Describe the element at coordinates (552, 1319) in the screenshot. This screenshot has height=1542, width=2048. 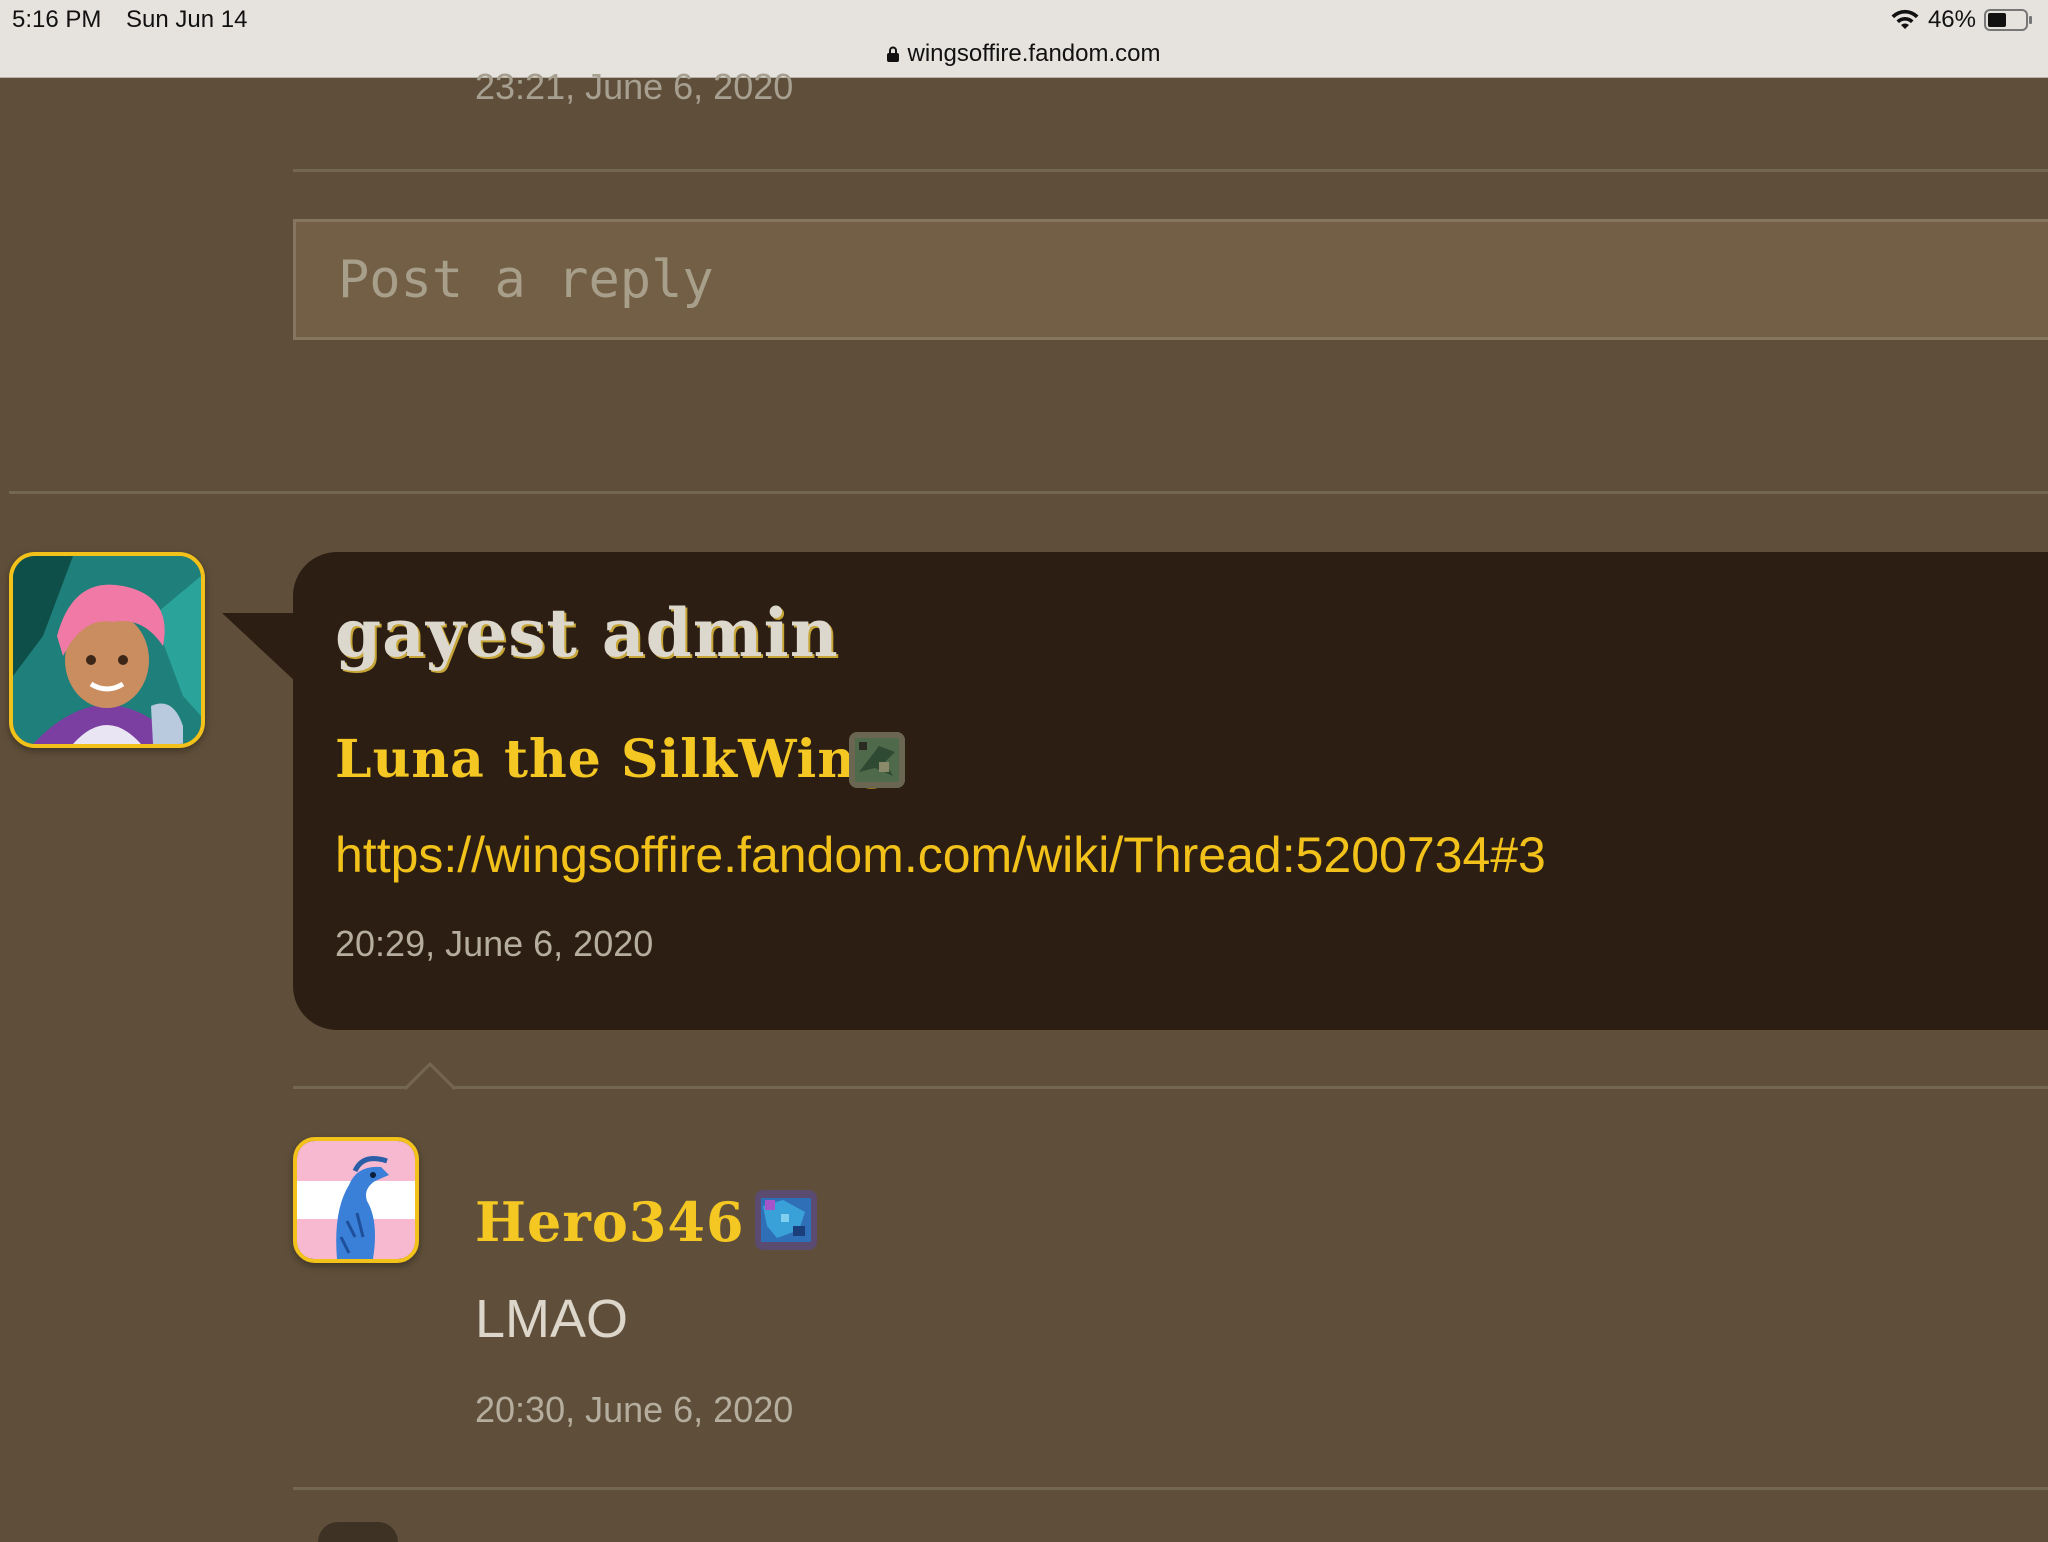
I see `reply-text: LMAO` at that location.